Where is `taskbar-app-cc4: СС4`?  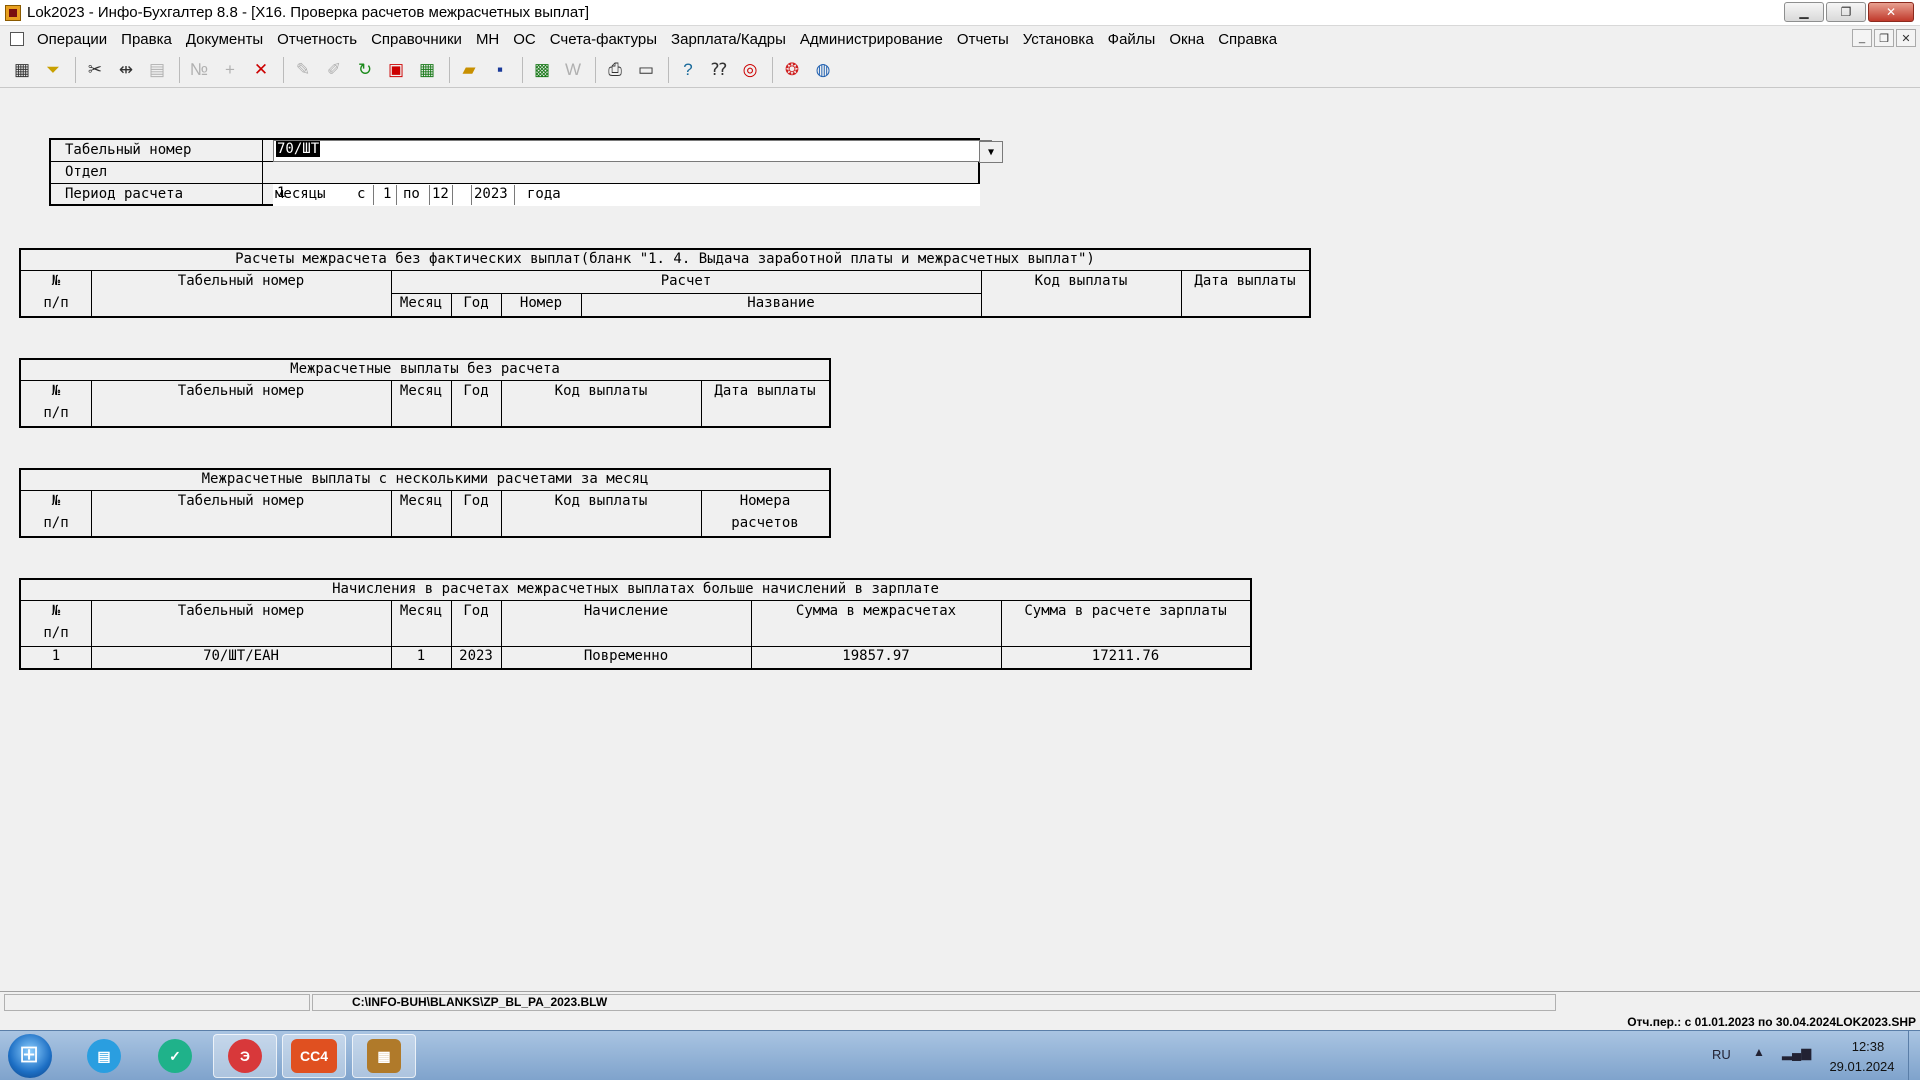 taskbar-app-cc4: СС4 is located at coordinates (314, 1056).